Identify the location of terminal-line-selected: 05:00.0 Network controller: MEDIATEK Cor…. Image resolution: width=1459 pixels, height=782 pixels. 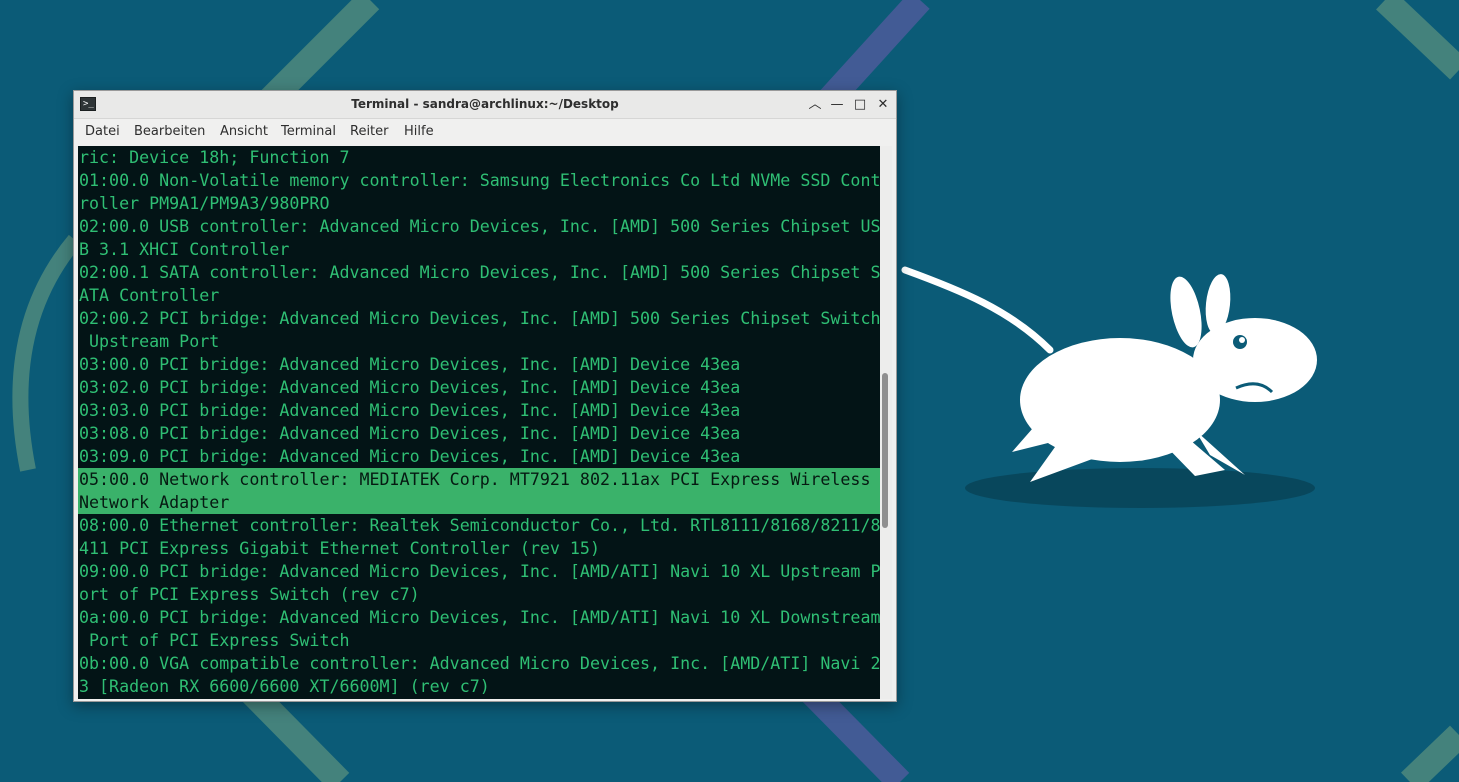
(479, 479).